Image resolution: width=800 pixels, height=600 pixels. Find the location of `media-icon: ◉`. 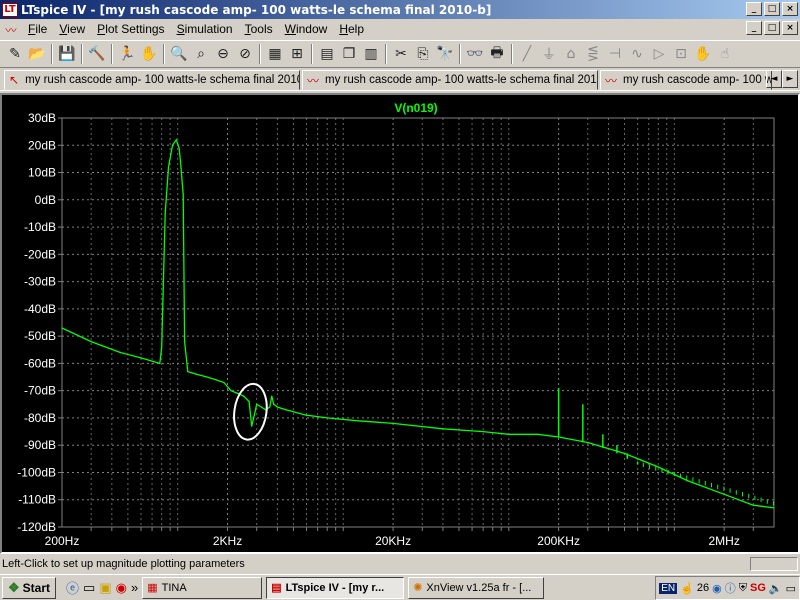

media-icon: ◉ is located at coordinates (121, 588).